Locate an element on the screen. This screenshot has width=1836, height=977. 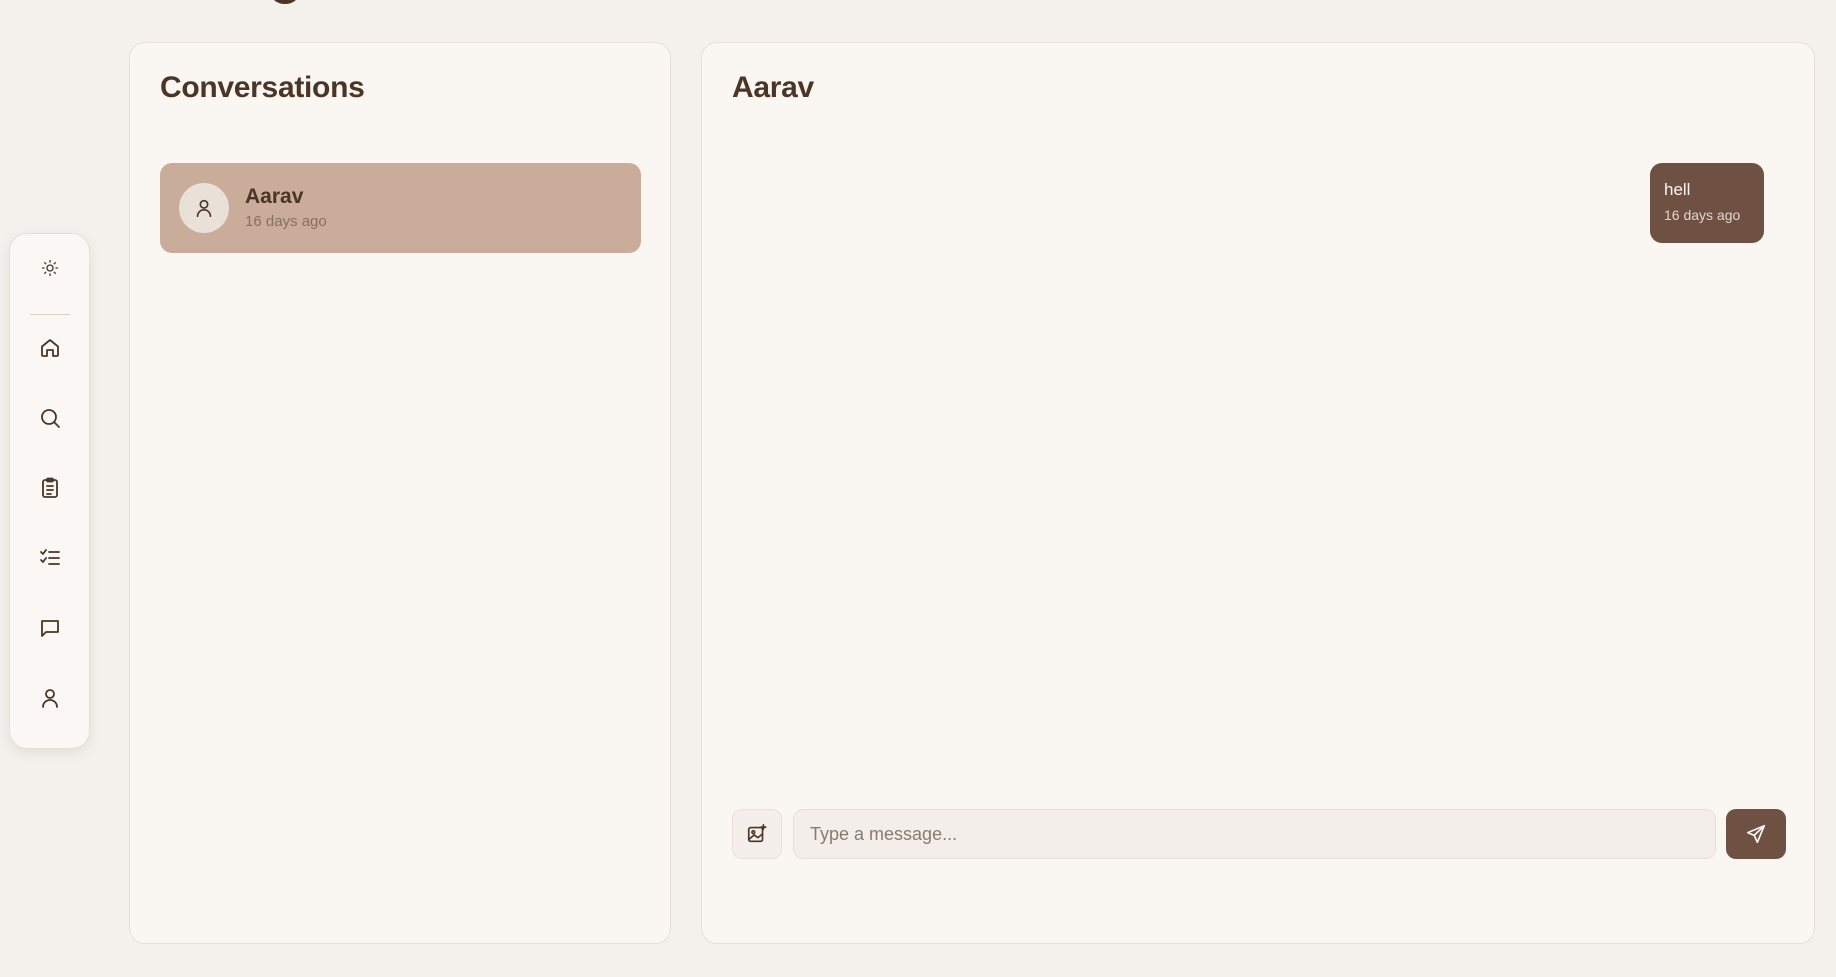
header-logo-fragment is located at coordinates (285, 2).